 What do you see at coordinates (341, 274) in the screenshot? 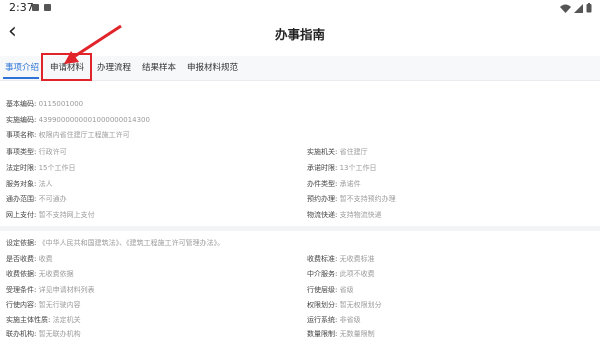
I see `info-row-intermediary: 中介服务: 此项不收费` at bounding box center [341, 274].